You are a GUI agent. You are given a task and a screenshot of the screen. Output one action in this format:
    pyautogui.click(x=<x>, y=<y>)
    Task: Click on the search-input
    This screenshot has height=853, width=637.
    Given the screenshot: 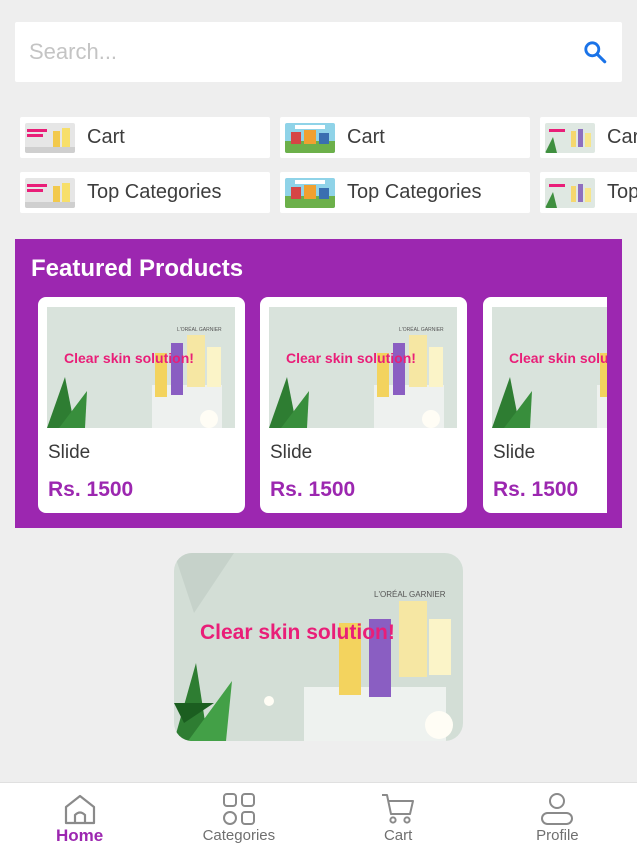 What is the action you would take?
    pyautogui.click(x=305, y=52)
    